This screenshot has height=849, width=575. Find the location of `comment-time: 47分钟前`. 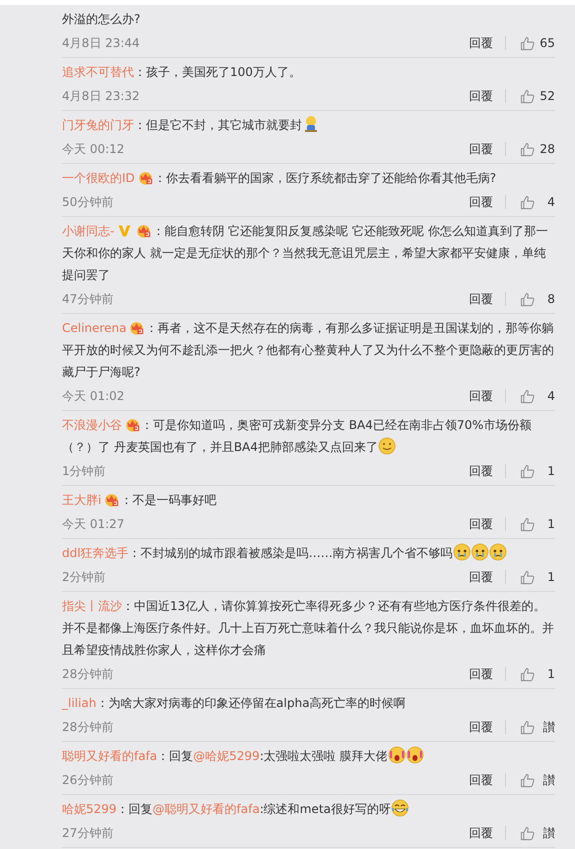

comment-time: 47分钟前 is located at coordinates (88, 299).